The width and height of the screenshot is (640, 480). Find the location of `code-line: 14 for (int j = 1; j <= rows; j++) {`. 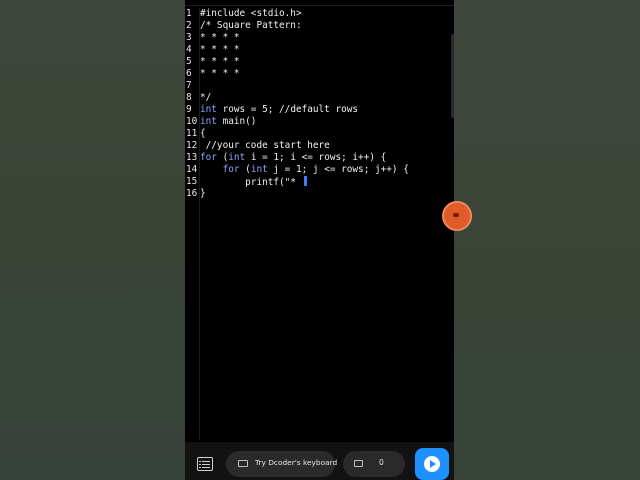

code-line: 14 for (int j = 1; j <= rows; j++) { is located at coordinates (319, 170).